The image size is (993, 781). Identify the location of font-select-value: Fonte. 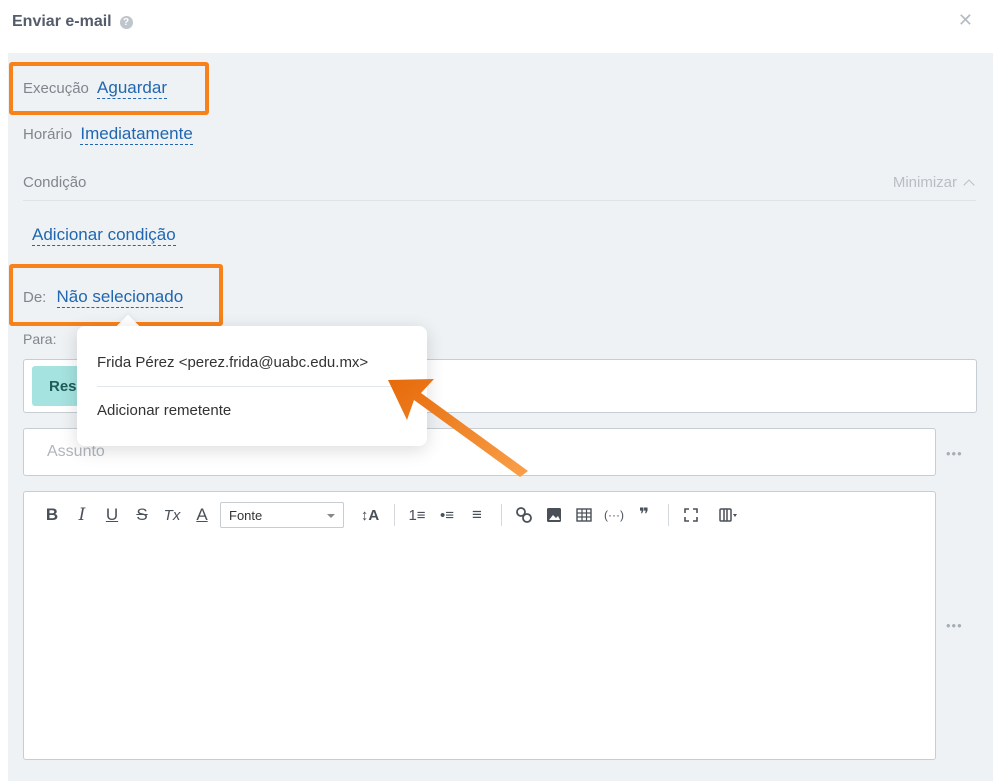
(246, 515).